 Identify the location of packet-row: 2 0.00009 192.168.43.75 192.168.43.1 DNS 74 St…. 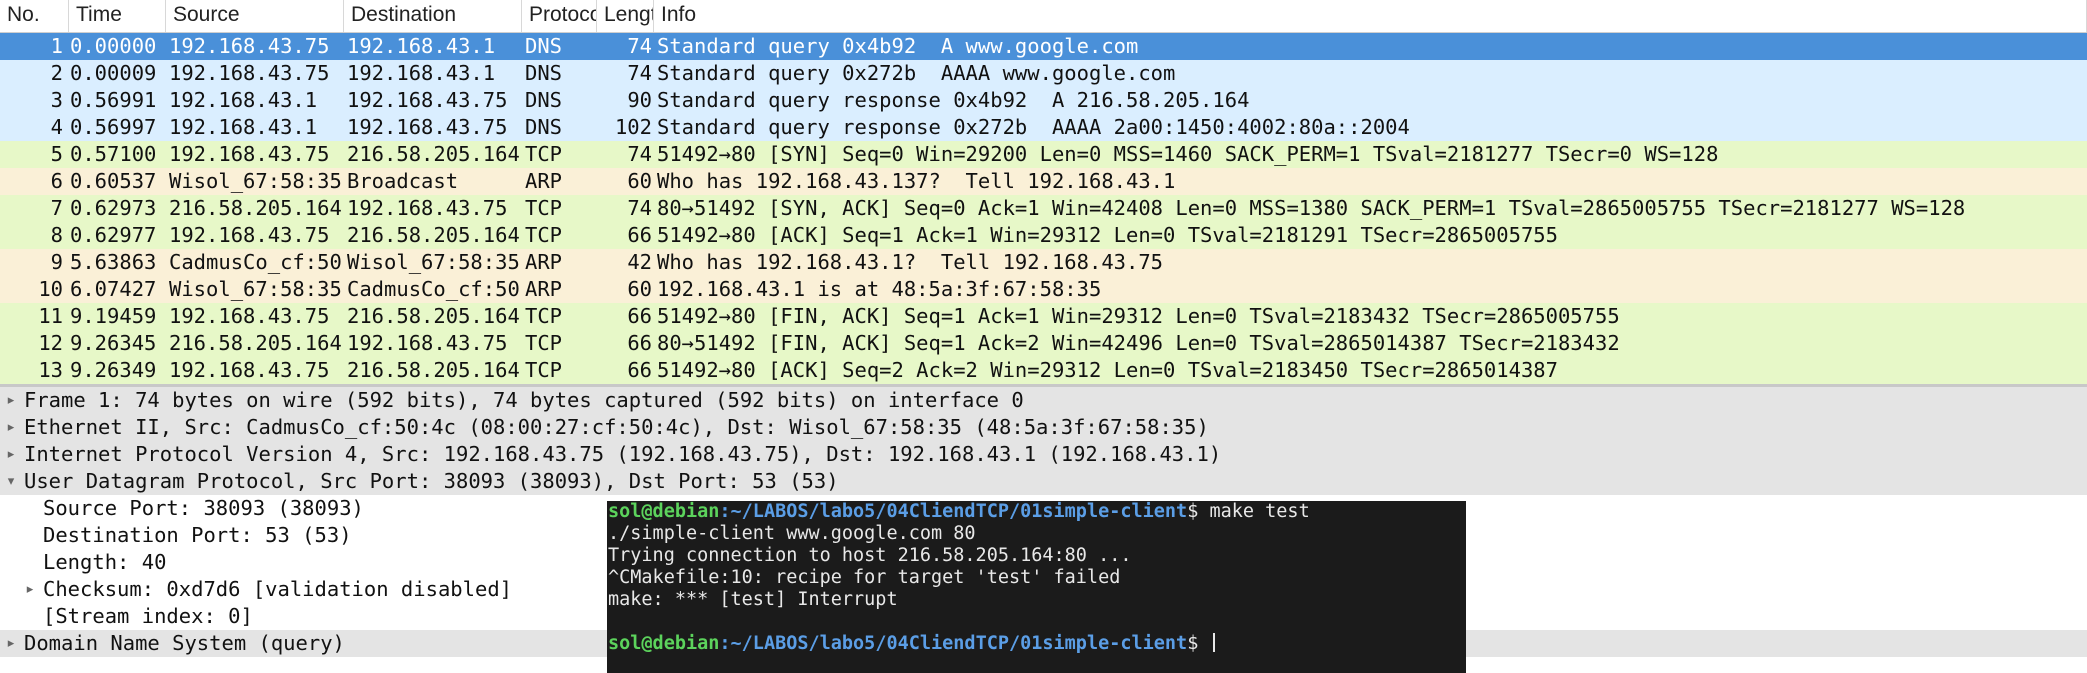
(1043, 73).